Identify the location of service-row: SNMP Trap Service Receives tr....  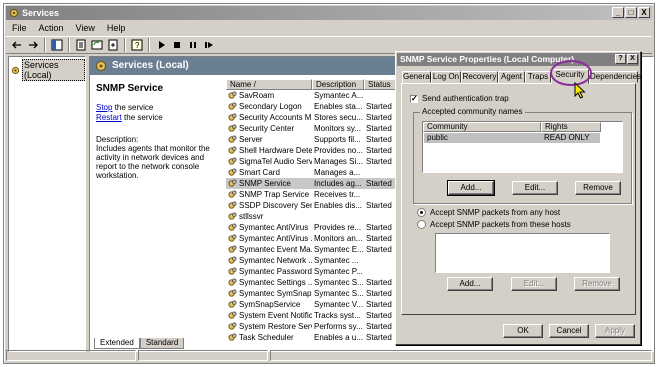
(311, 194).